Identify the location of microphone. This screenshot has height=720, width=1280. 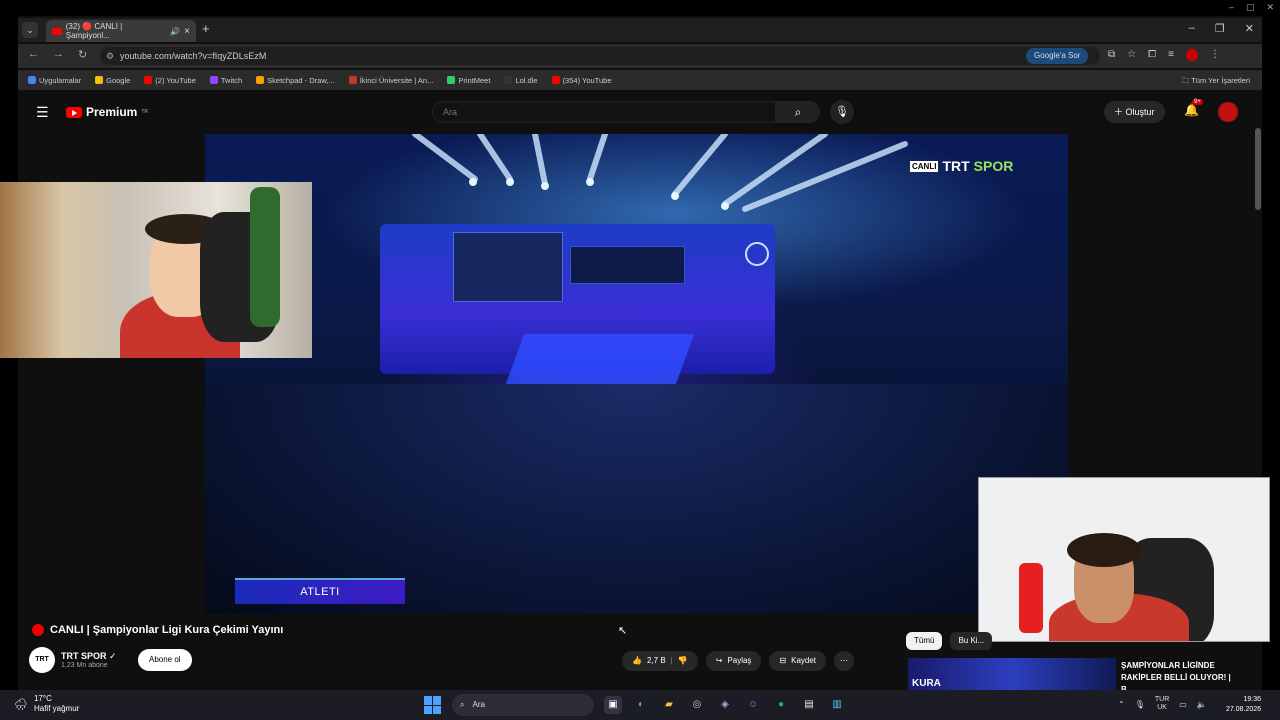
(1031, 598).